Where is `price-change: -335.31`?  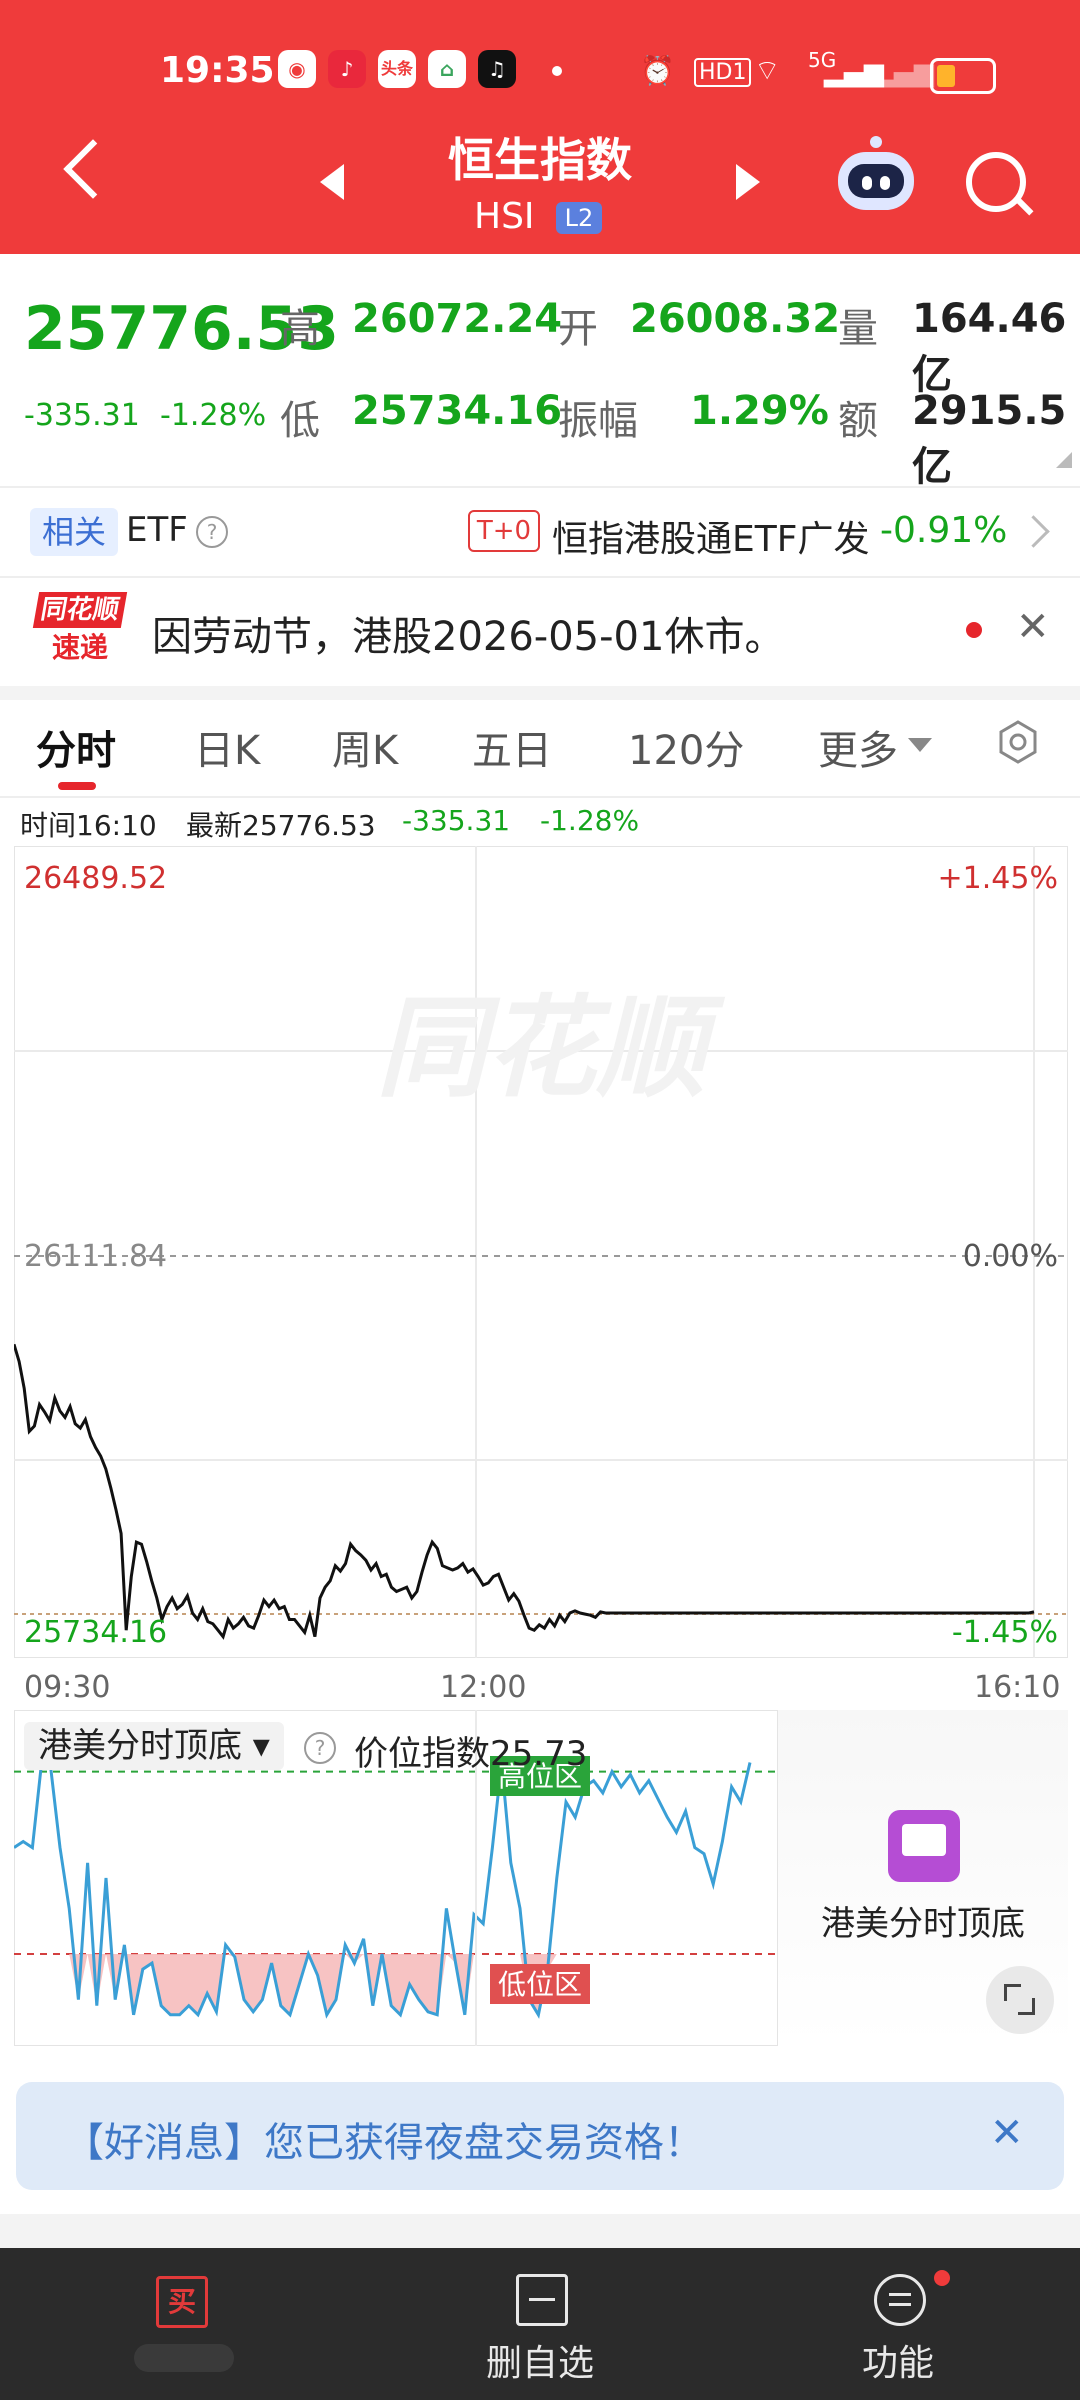
price-change: -335.31 is located at coordinates (82, 415).